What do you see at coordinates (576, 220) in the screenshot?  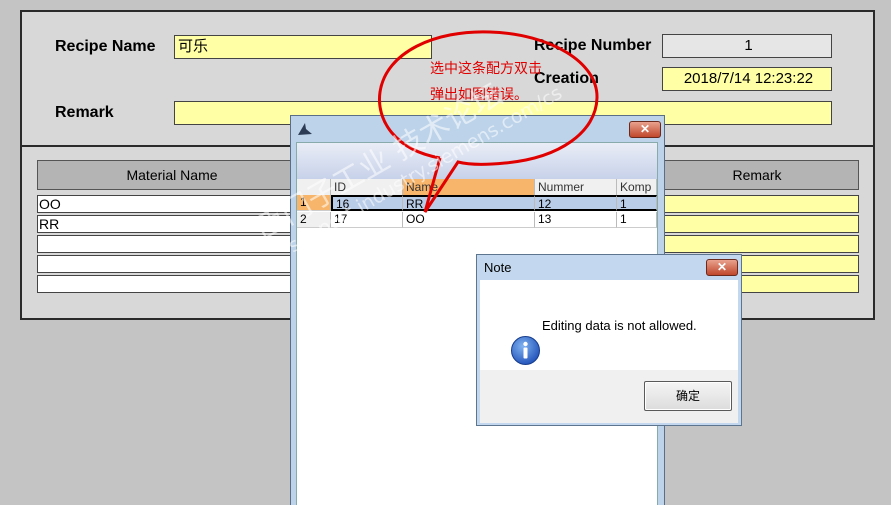 I see `cell-nummer: 13` at bounding box center [576, 220].